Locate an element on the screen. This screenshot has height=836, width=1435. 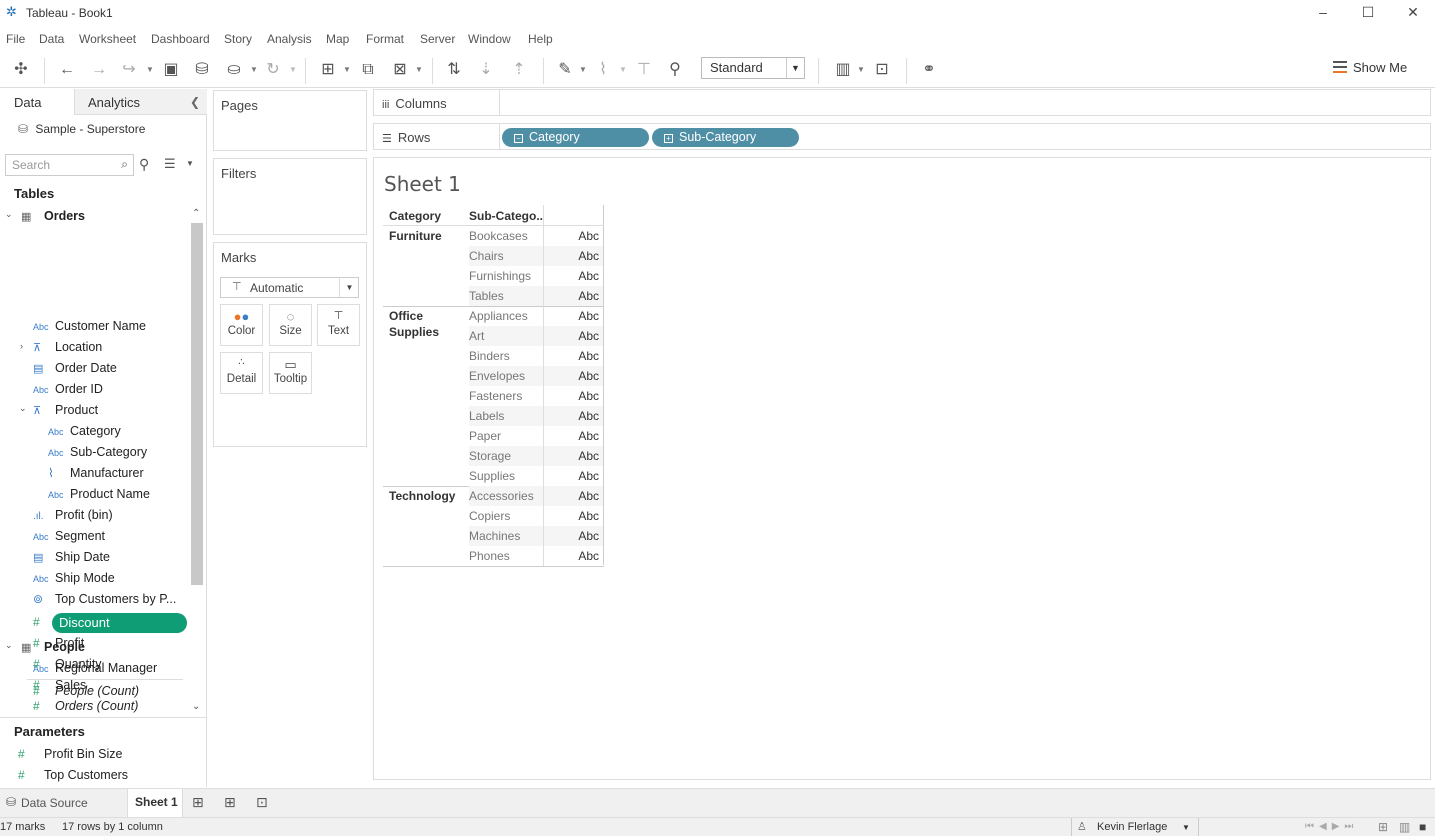
field-discount-selected: Discount is located at coordinates (119, 623).